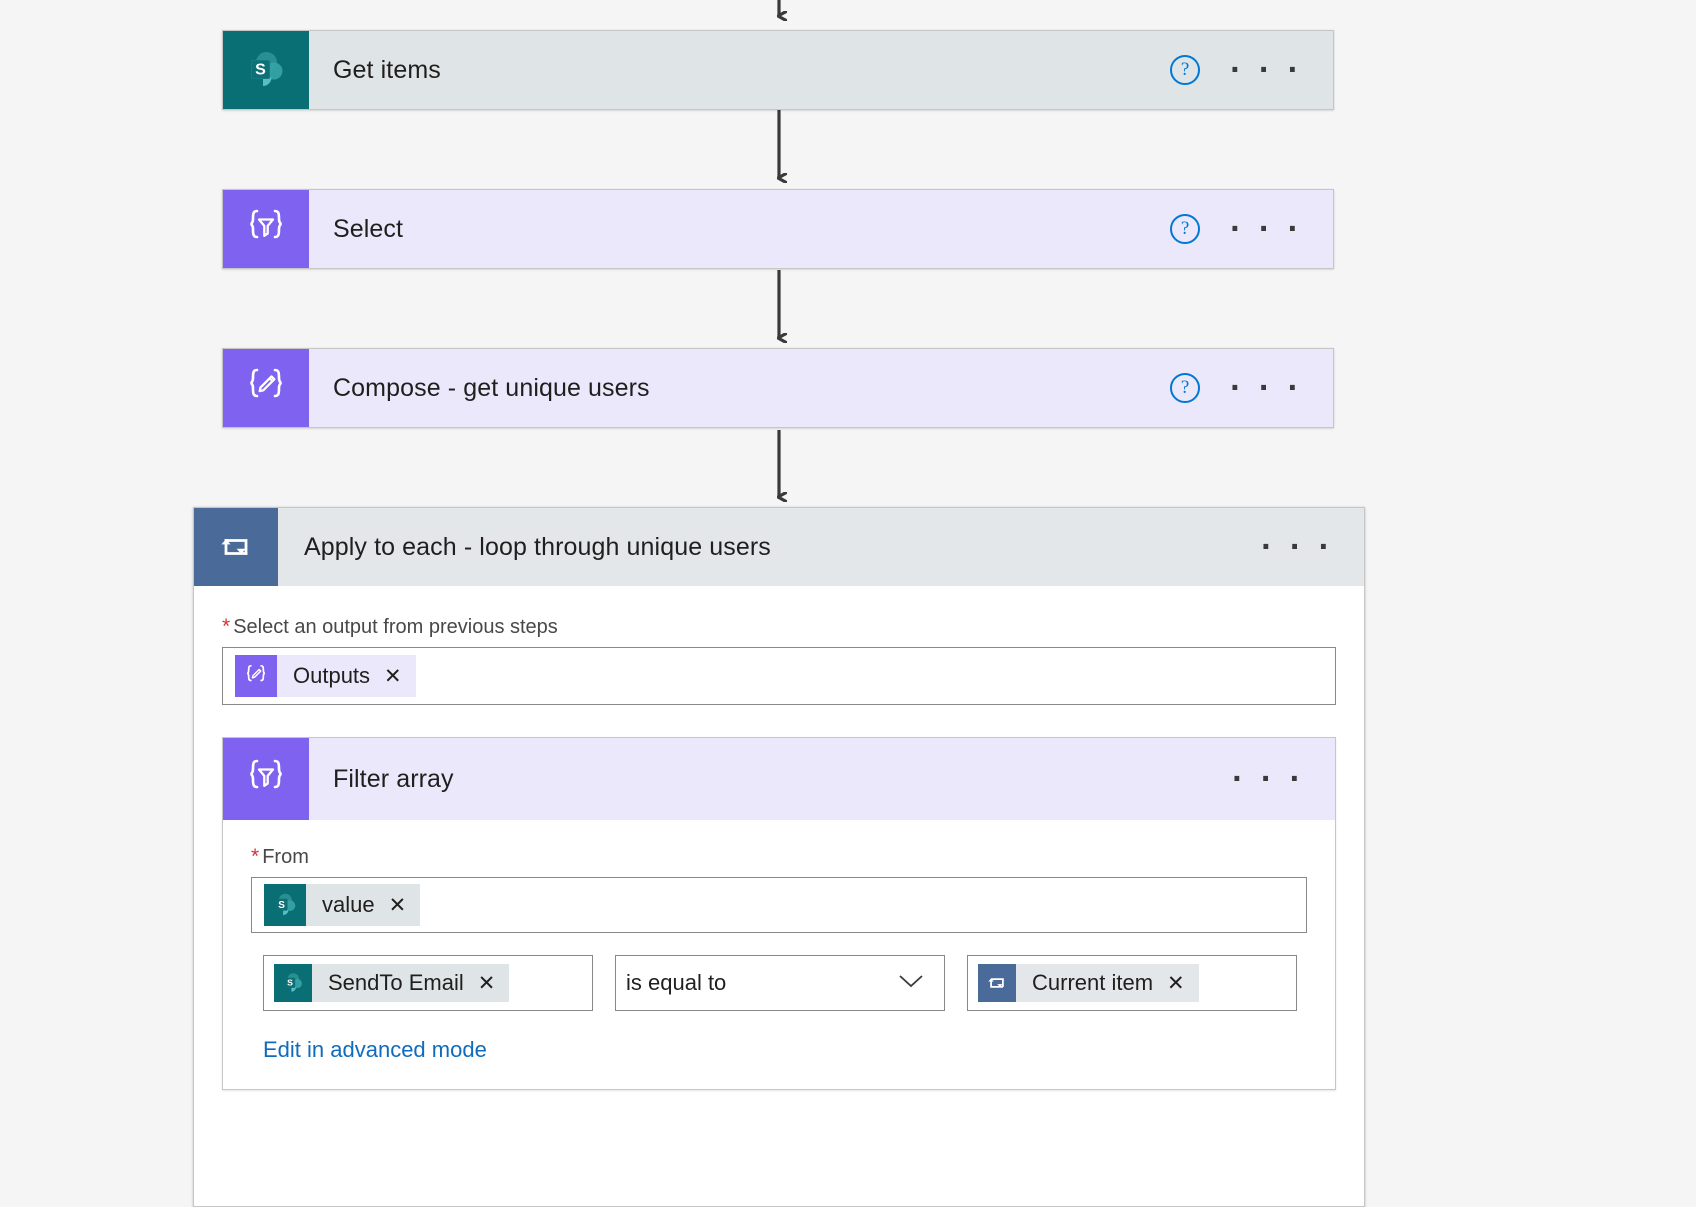 The height and width of the screenshot is (1207, 1696). What do you see at coordinates (778, 70) in the screenshot?
I see `action-card-get-items: S Get items ? · · ·` at bounding box center [778, 70].